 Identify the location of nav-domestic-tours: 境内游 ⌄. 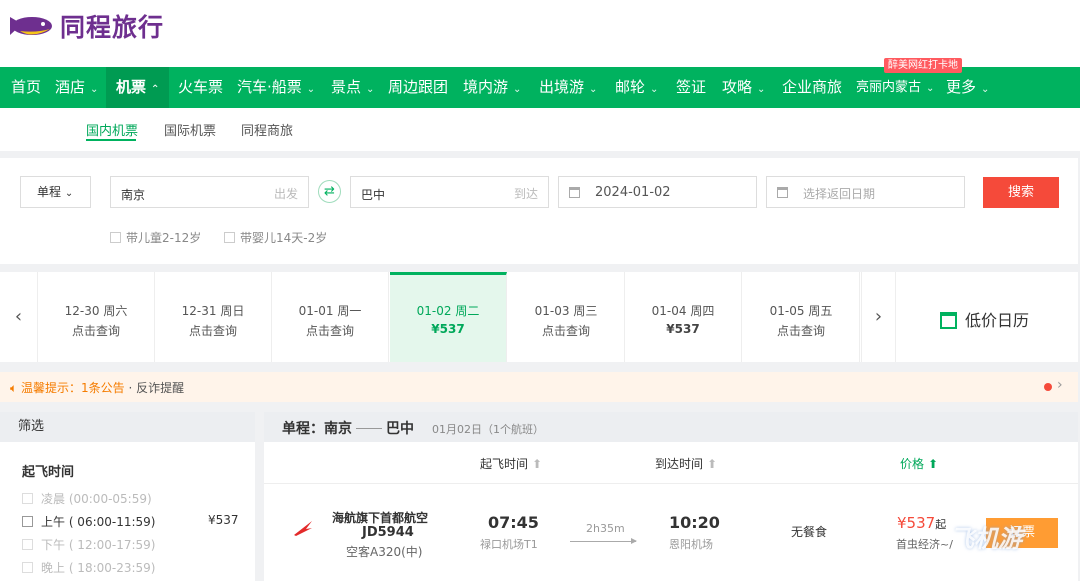
(492, 87).